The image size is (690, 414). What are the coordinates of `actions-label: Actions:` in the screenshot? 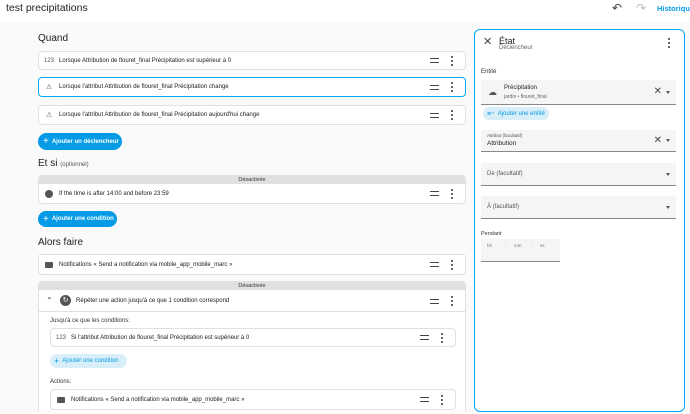 It's located at (61, 382).